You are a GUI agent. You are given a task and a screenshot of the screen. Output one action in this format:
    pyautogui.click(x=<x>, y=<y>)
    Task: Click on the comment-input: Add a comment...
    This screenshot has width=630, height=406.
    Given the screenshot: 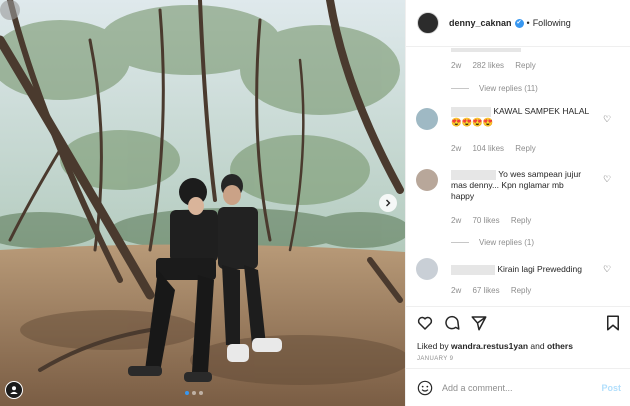 What is the action you would take?
    pyautogui.click(x=477, y=388)
    